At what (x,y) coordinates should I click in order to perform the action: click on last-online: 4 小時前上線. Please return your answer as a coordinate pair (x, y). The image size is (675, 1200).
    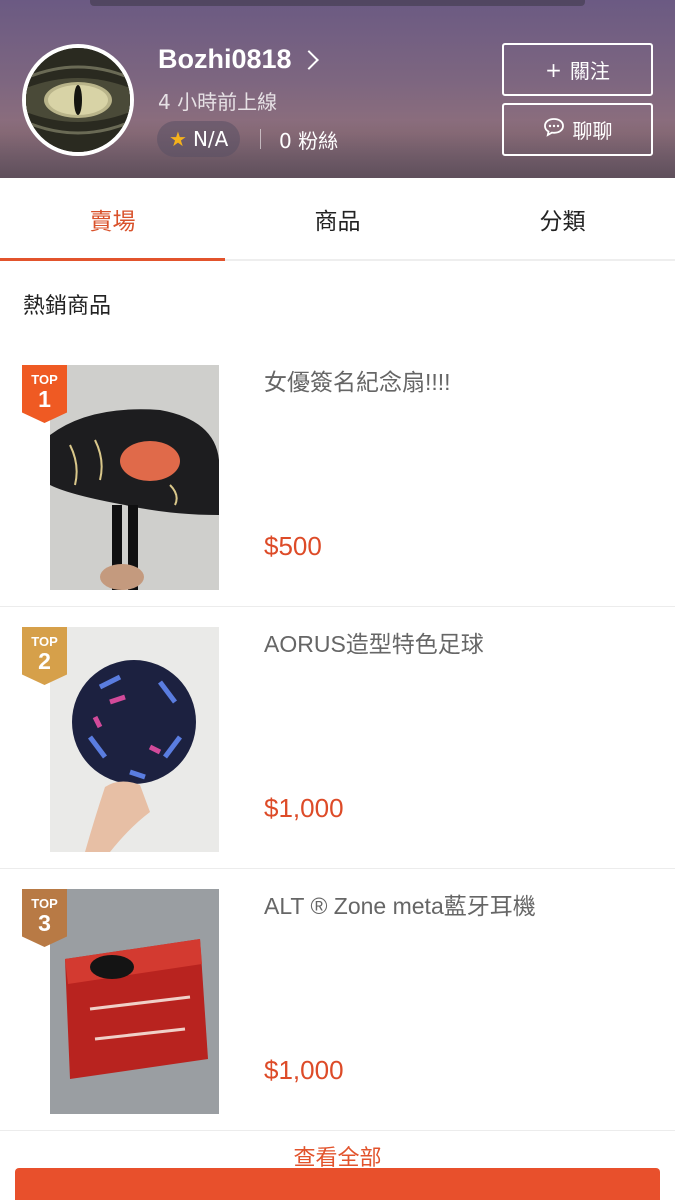
    Looking at the image, I should click on (218, 102).